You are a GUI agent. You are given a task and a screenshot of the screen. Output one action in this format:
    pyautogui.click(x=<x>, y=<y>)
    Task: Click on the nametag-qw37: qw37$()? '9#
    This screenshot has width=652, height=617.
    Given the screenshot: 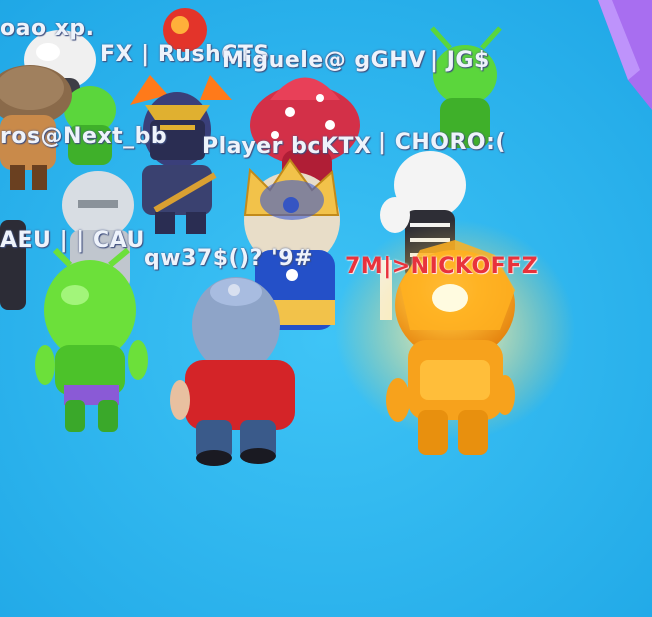 What is the action you would take?
    pyautogui.click(x=229, y=258)
    